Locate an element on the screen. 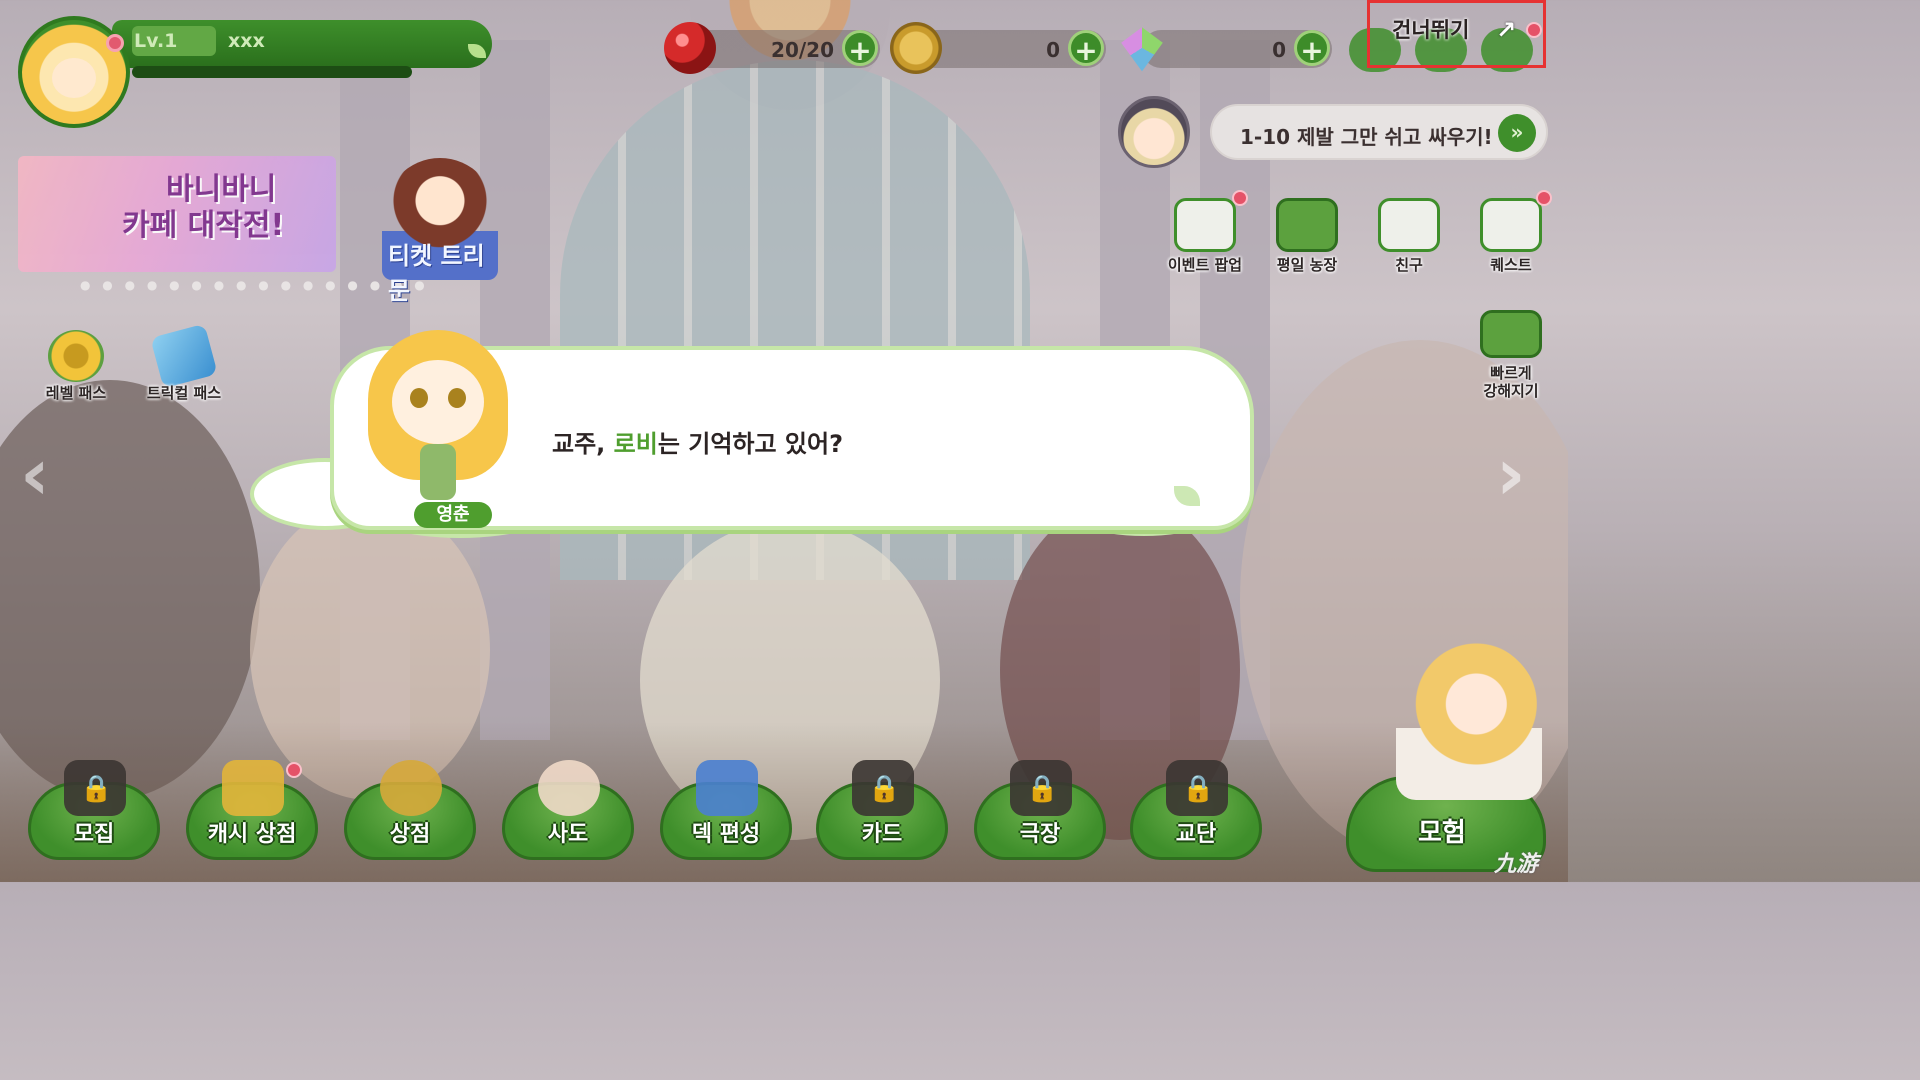 This screenshot has width=1920, height=1080. level-pass-button: 레벨 패스 is located at coordinates (76, 370).